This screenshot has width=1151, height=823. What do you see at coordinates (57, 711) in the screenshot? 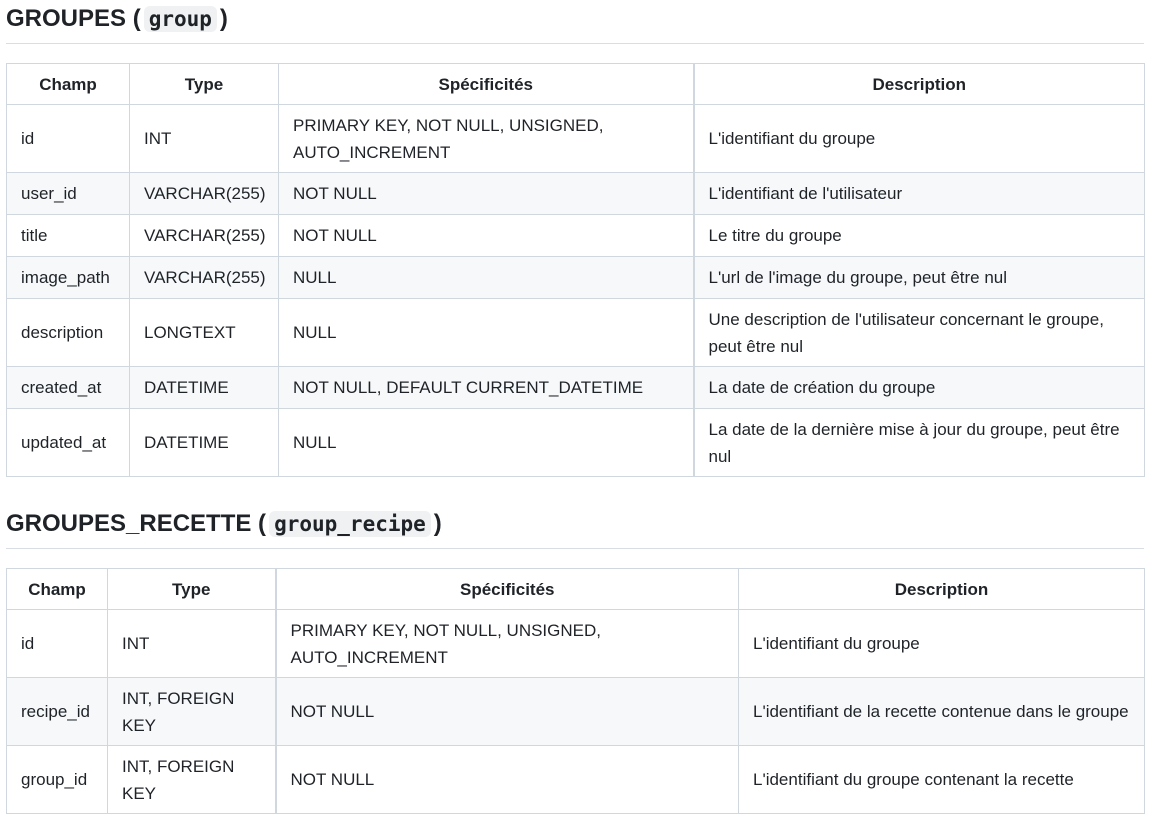
I see `field-cell: recipe_id` at bounding box center [57, 711].